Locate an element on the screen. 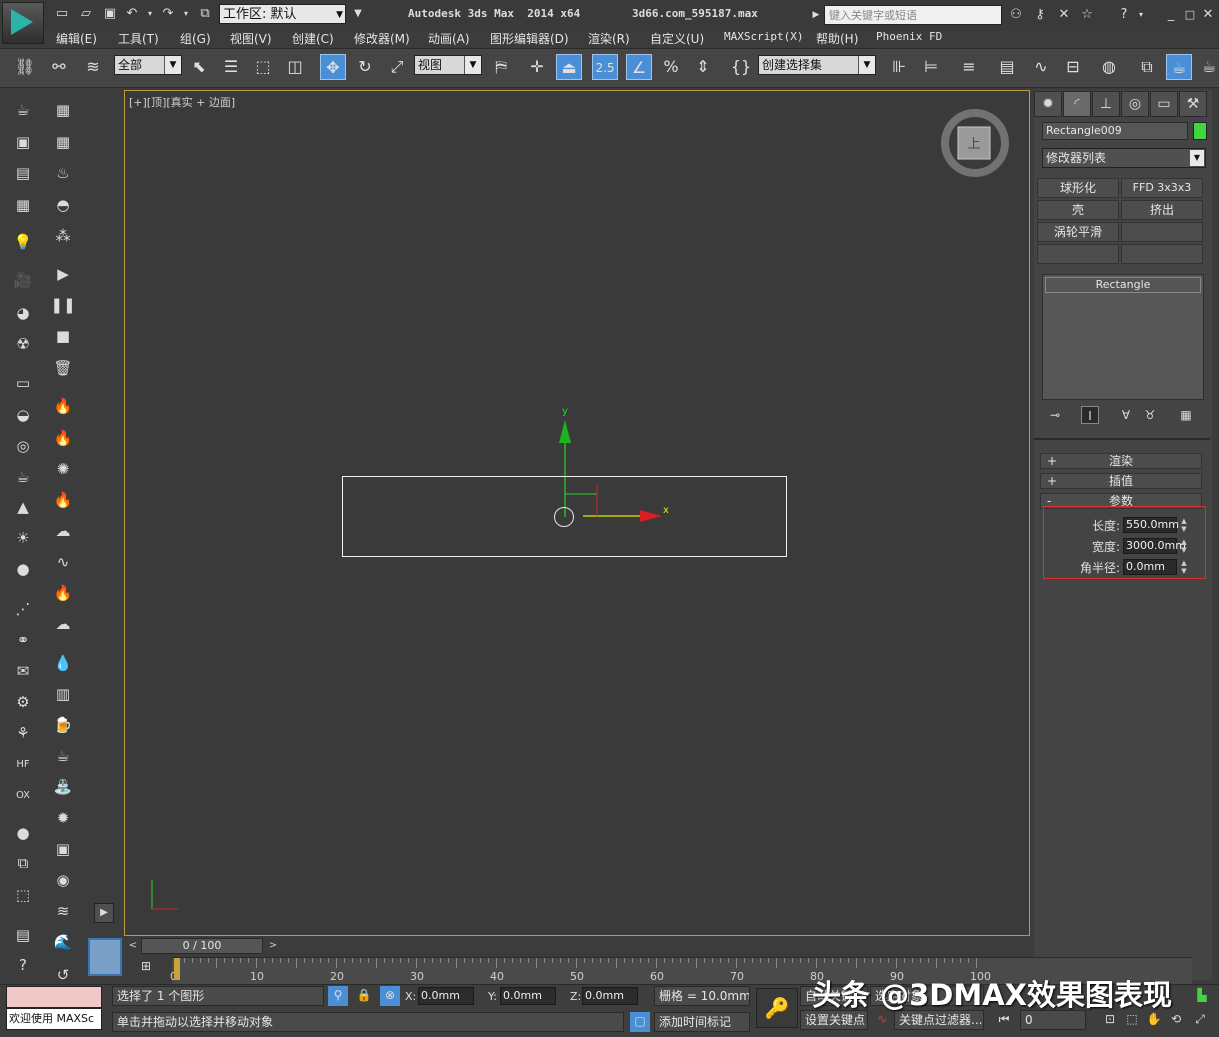 This screenshot has height=1037, width=1219. 3dsmax-logo-icon is located at coordinates (22, 22).